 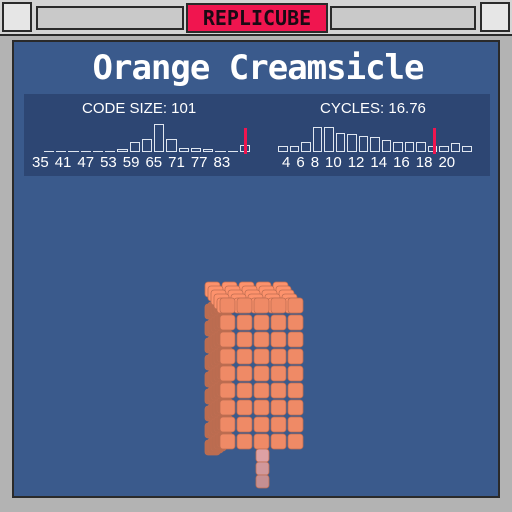 What do you see at coordinates (258, 68) in the screenshot?
I see `level-title: Orange Creamsicle` at bounding box center [258, 68].